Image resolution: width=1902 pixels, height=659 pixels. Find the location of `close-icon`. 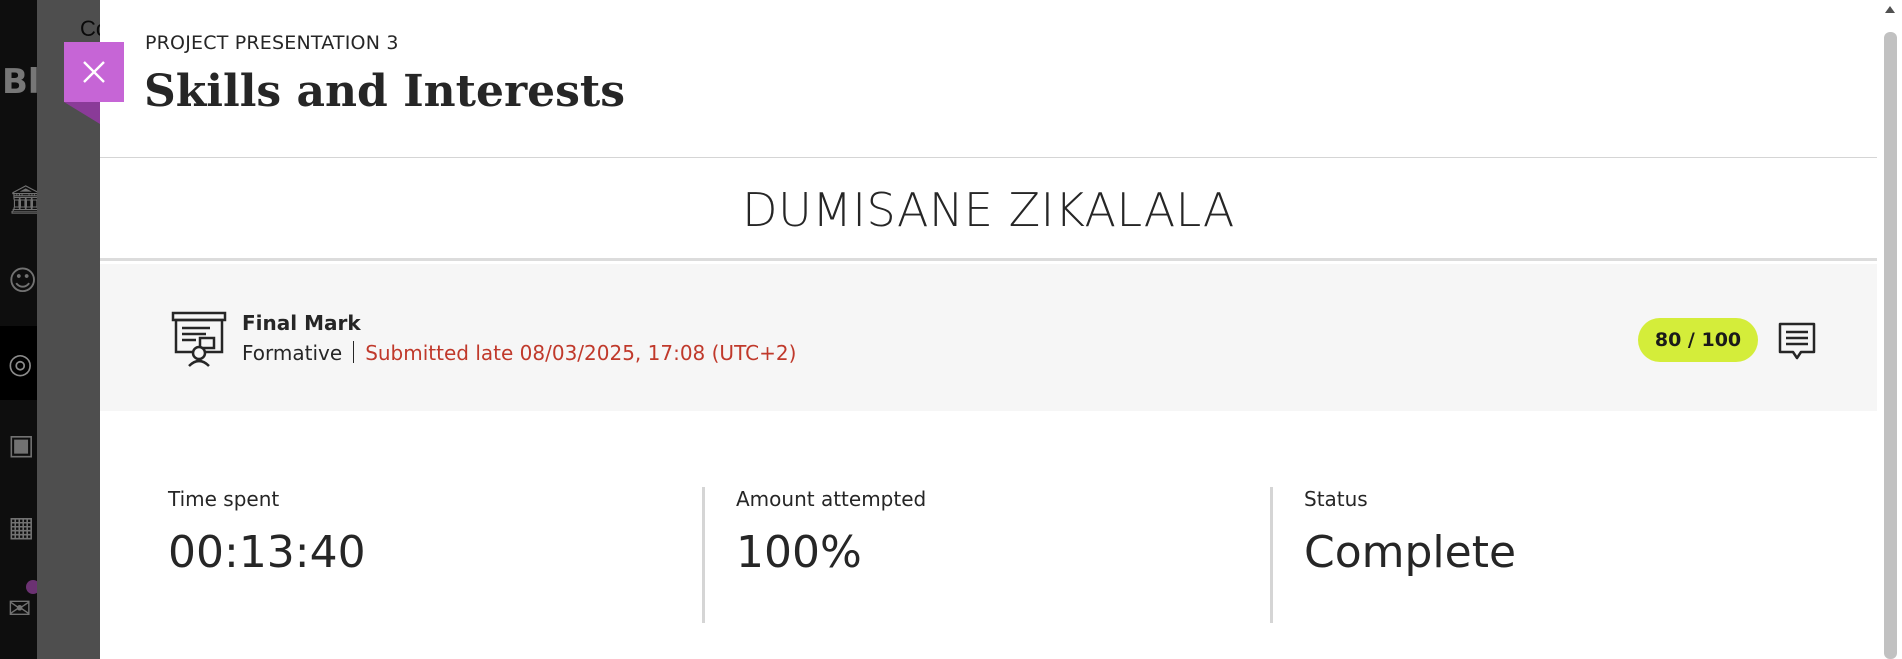

close-icon is located at coordinates (94, 72).